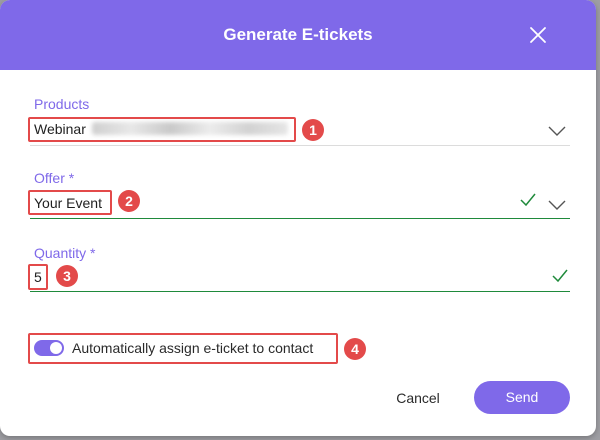 This screenshot has width=600, height=440. I want to click on send-button: Send, so click(522, 397).